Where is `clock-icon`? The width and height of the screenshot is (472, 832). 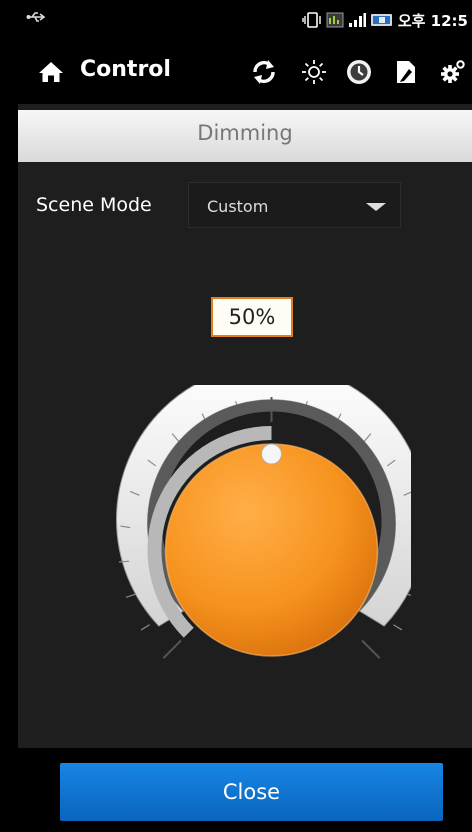
clock-icon is located at coordinates (359, 72).